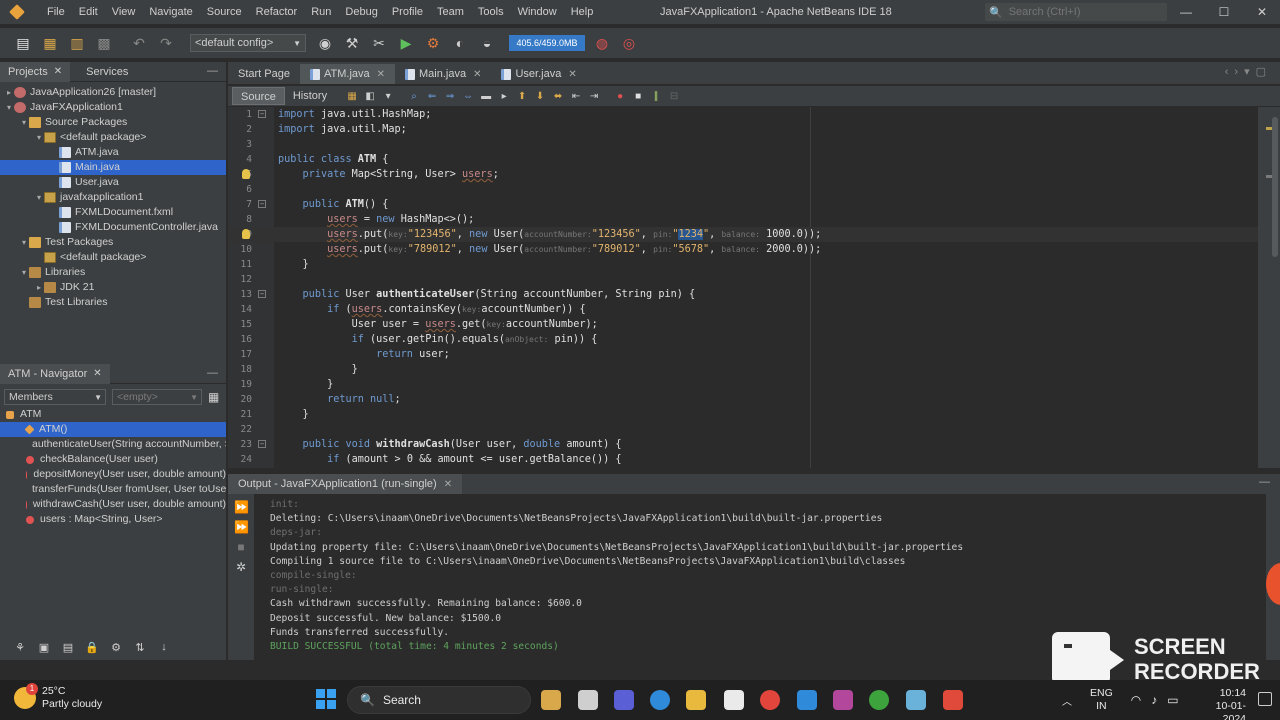 The width and height of the screenshot is (1280, 720). What do you see at coordinates (879, 700) in the screenshot?
I see `xbox-icon` at bounding box center [879, 700].